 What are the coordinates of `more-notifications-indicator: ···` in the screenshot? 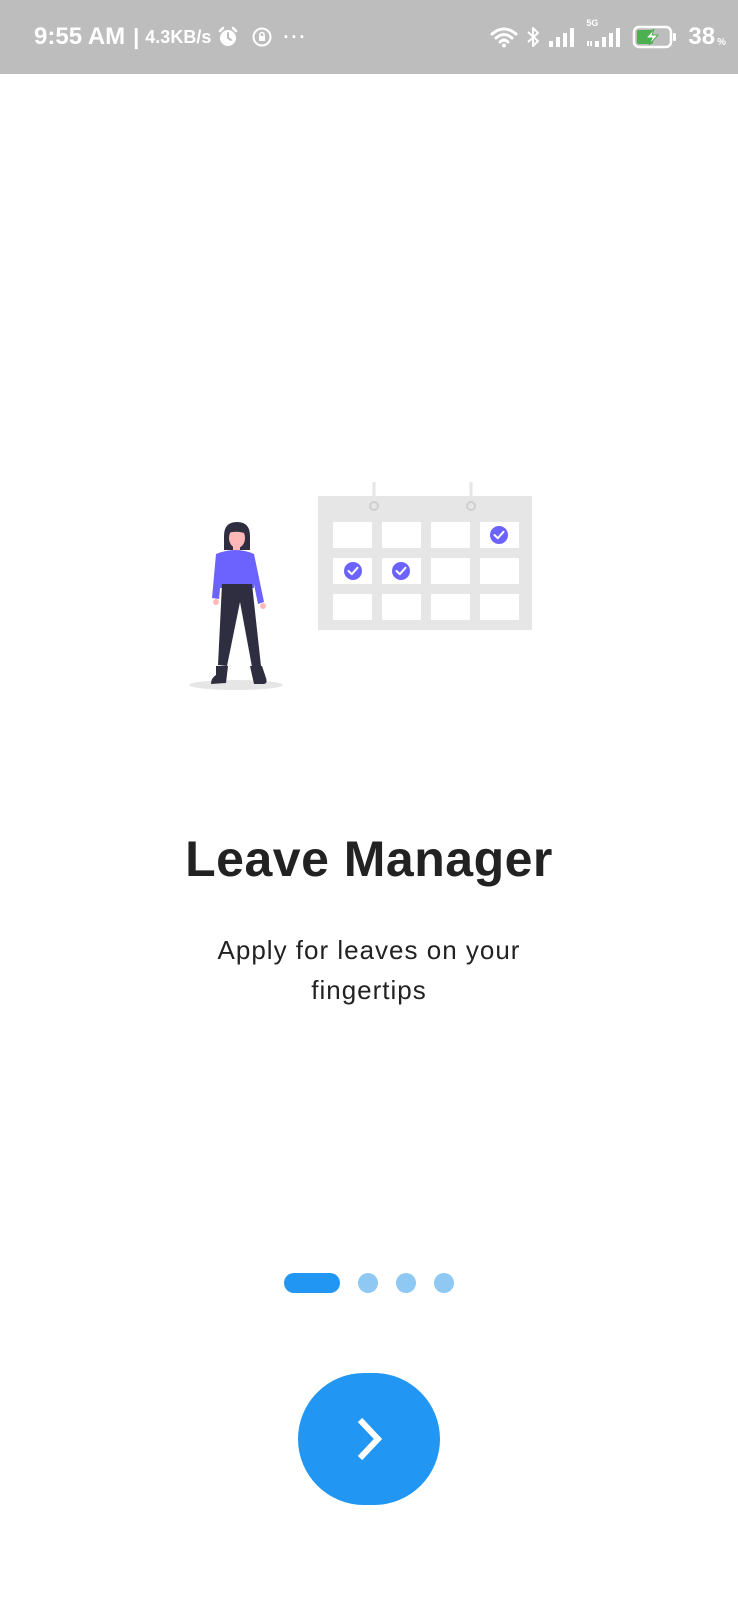 It's located at (295, 36).